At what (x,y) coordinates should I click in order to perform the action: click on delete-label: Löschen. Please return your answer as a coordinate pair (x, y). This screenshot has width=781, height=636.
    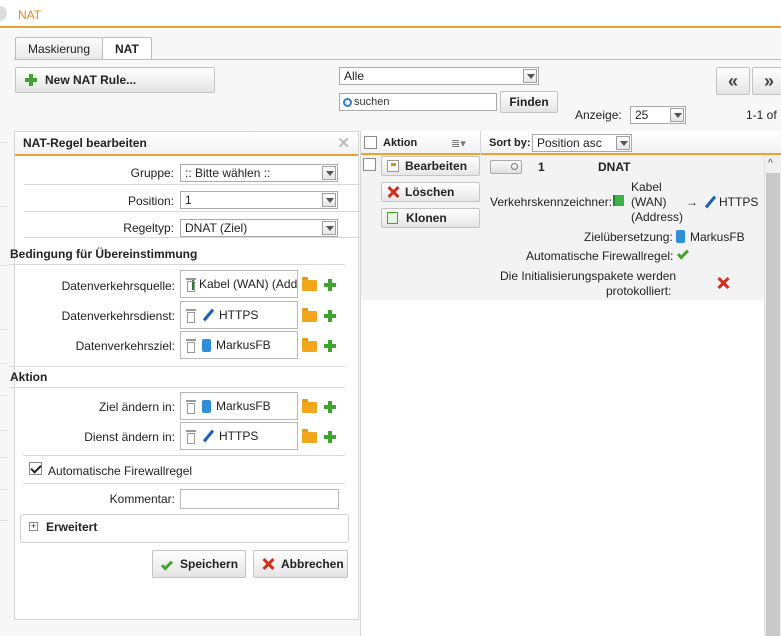
    Looking at the image, I should click on (430, 192).